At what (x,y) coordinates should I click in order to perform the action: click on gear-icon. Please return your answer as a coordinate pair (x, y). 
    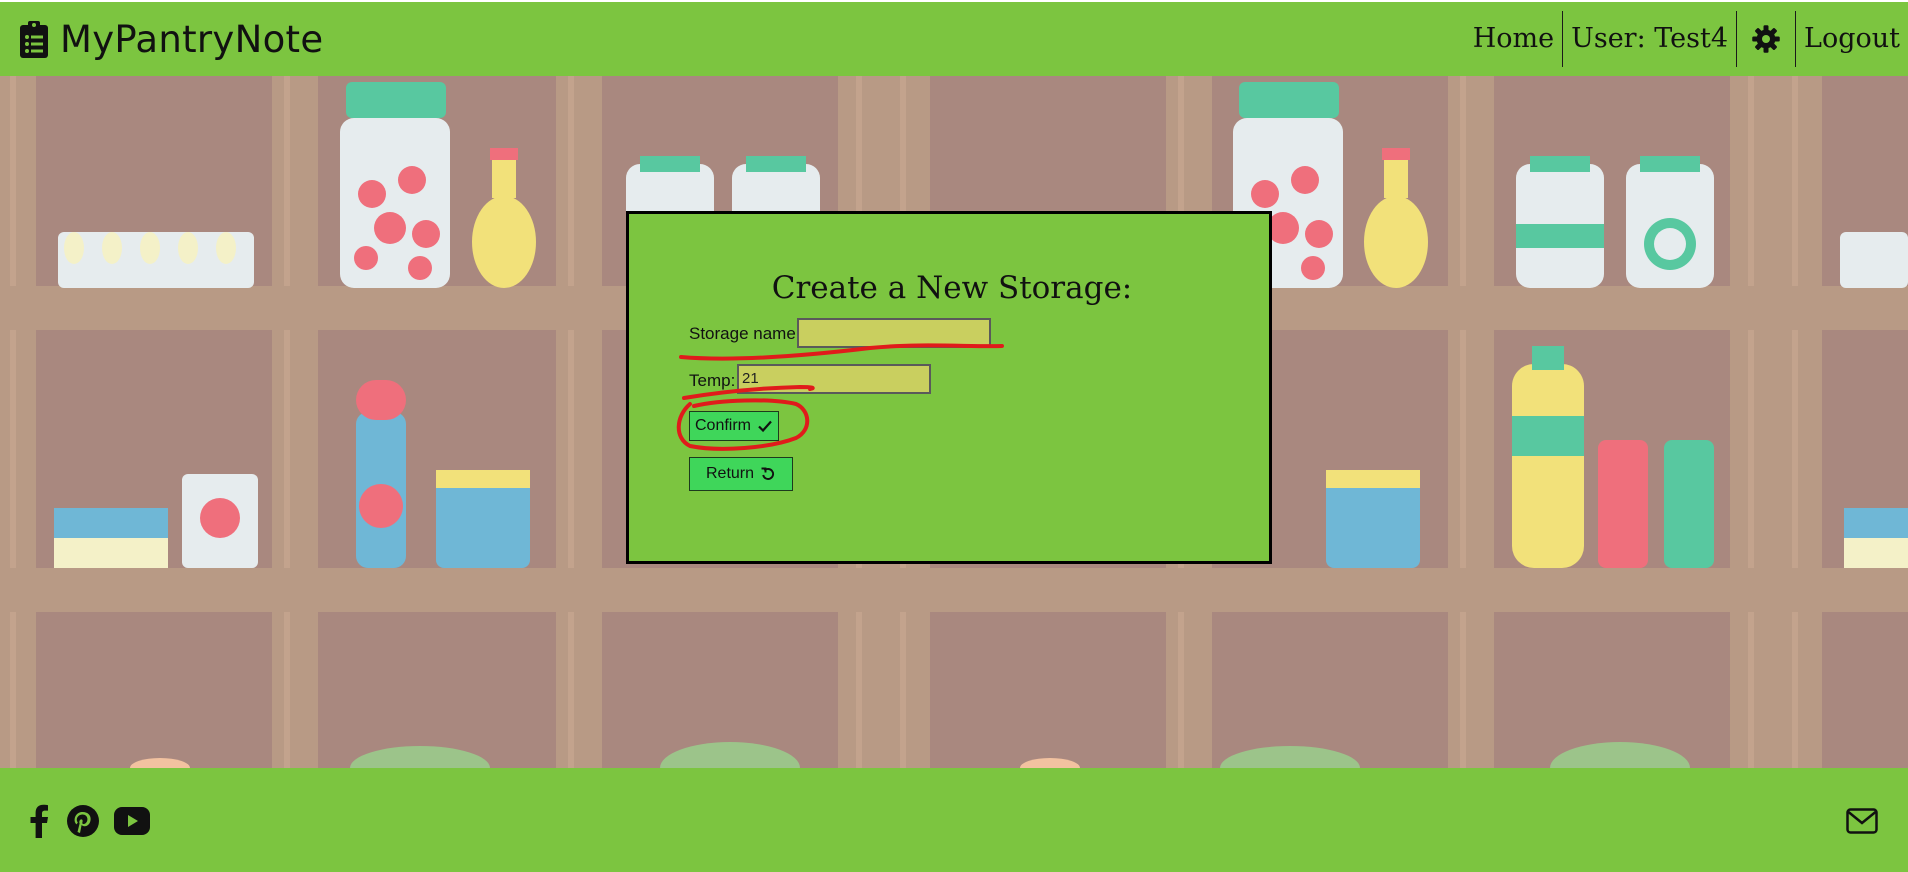
    Looking at the image, I should click on (1766, 39).